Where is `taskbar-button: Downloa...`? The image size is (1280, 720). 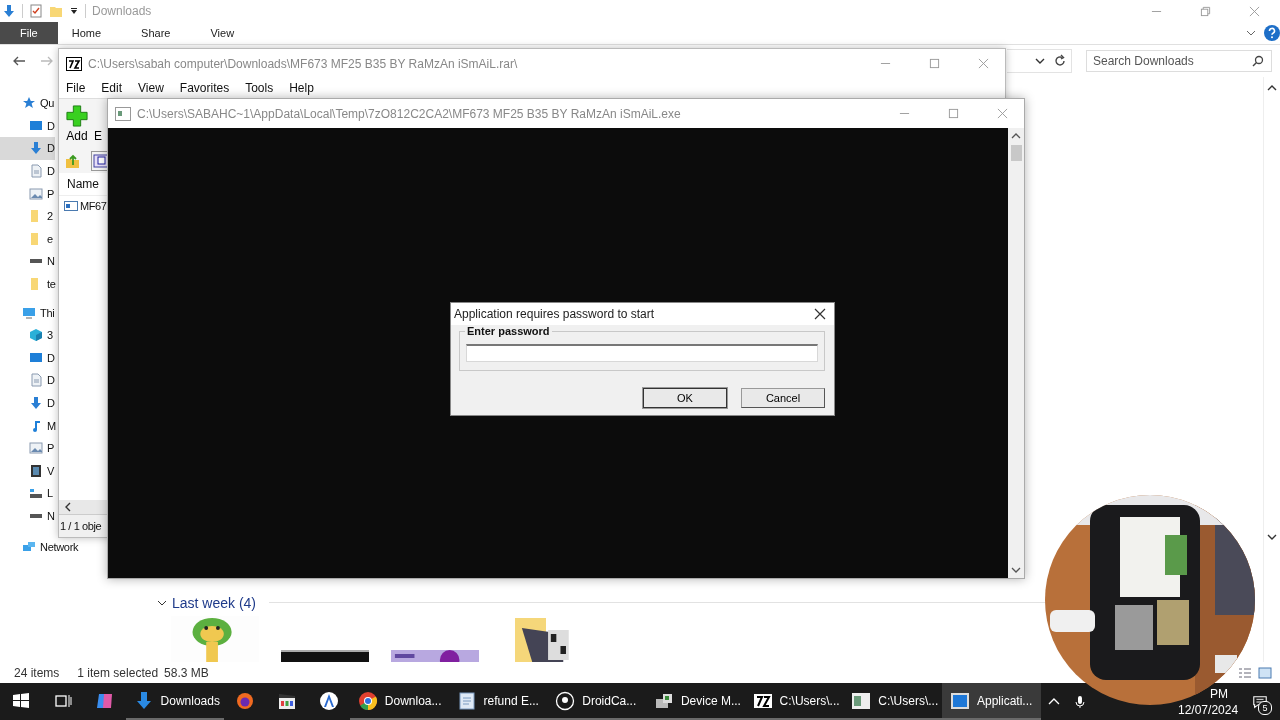
taskbar-button: Downloa... is located at coordinates (399, 701).